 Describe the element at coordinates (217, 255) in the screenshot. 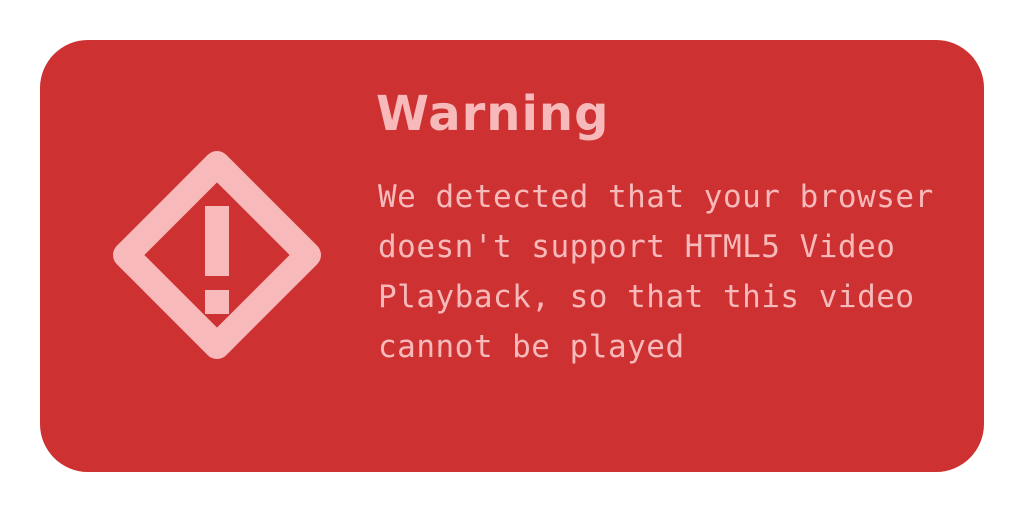

I see `warning-icon` at that location.